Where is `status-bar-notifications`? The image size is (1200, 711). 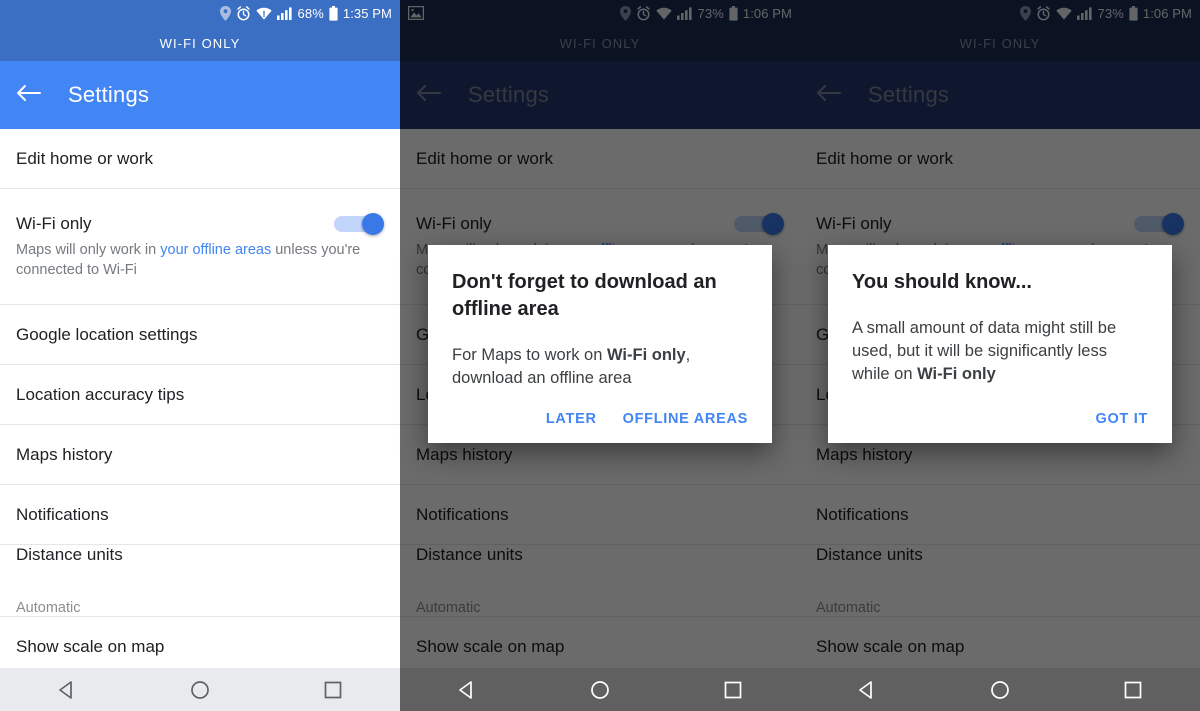
status-bar-notifications is located at coordinates (514, 13).